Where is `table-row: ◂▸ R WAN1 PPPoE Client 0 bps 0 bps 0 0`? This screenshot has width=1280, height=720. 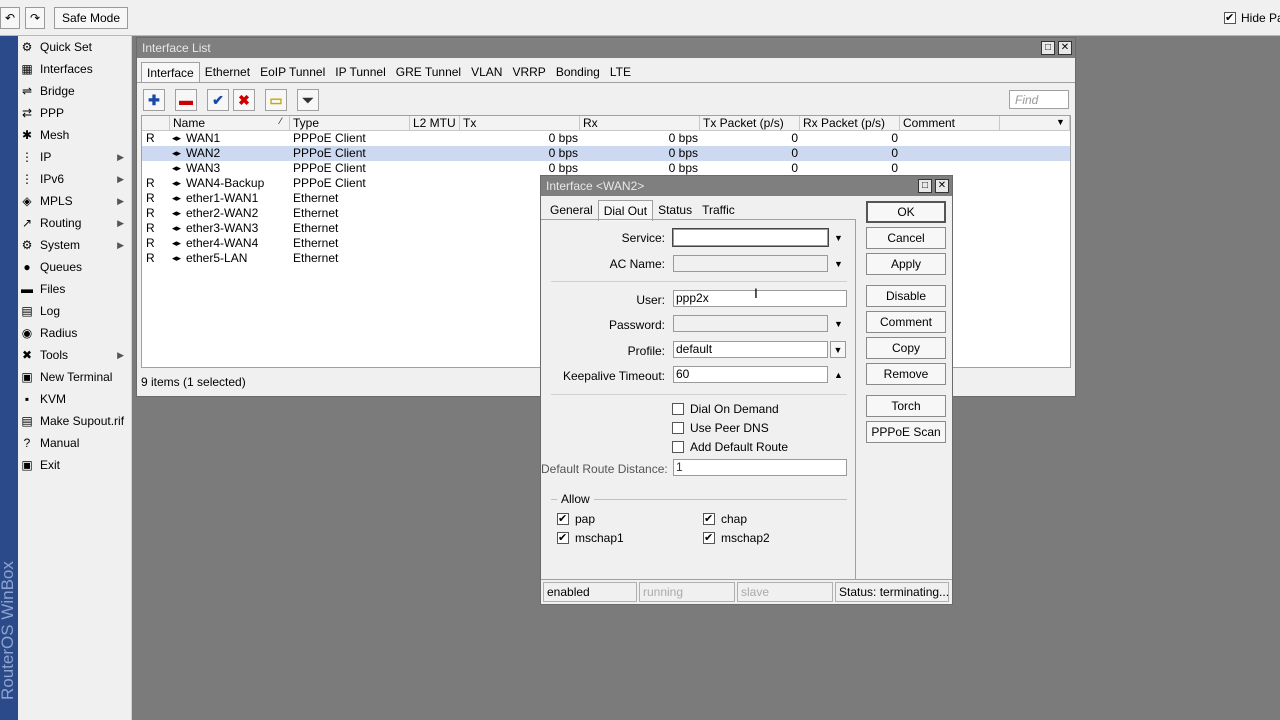 table-row: ◂▸ R WAN1 PPPoE Client 0 bps 0 bps 0 0 is located at coordinates (606, 138).